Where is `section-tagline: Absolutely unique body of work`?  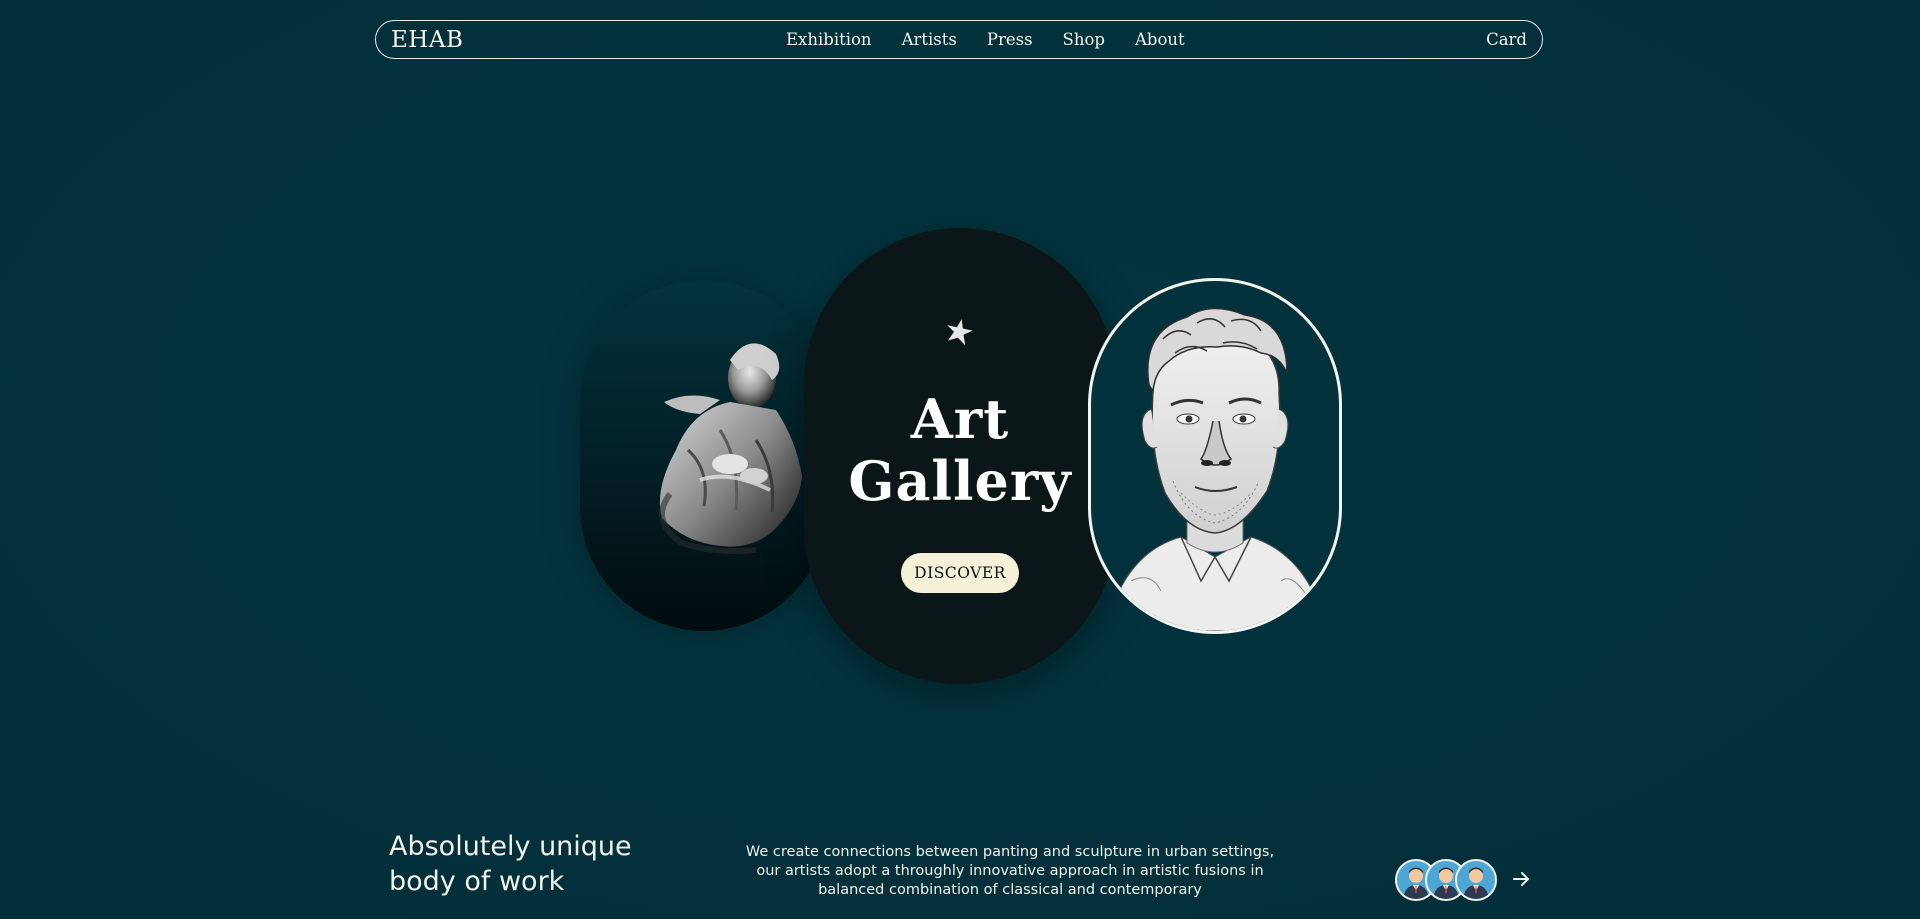 section-tagline: Absolutely unique body of work is located at coordinates (529, 864).